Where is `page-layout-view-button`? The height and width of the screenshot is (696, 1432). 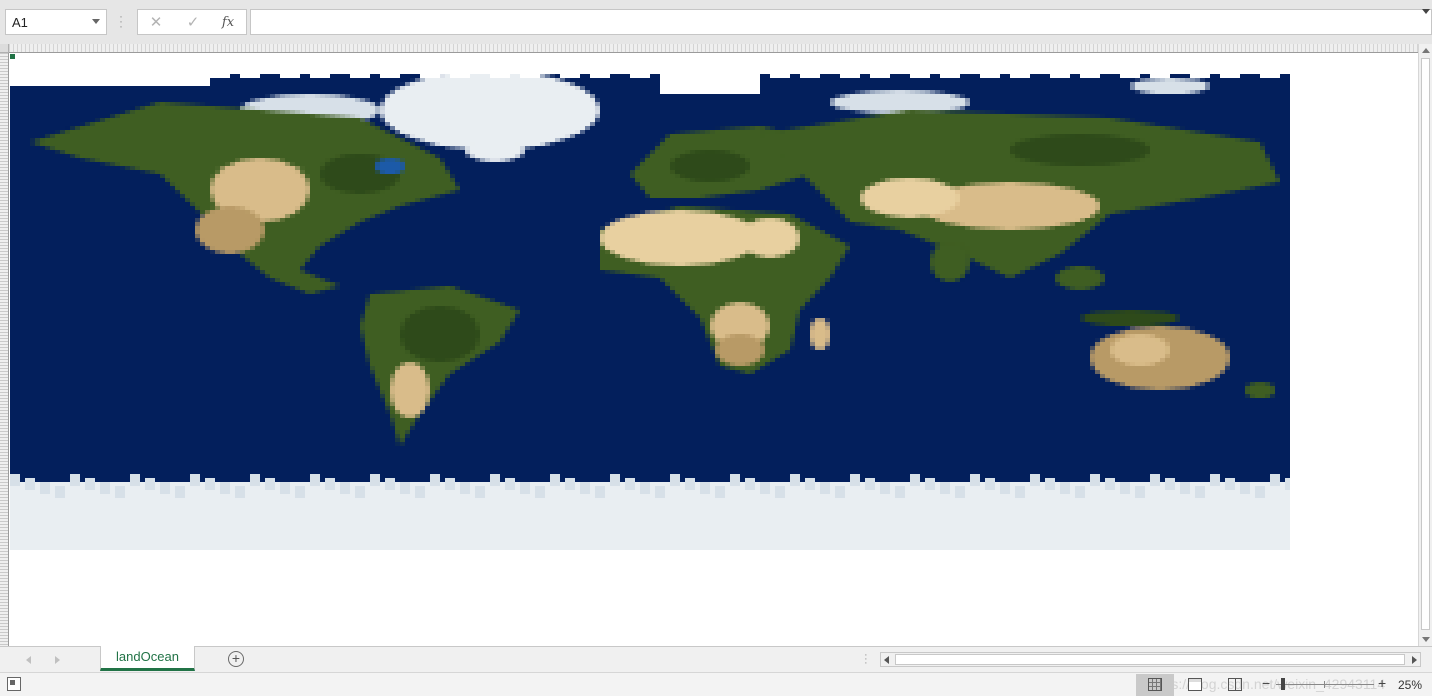 page-layout-view-button is located at coordinates (1195, 685).